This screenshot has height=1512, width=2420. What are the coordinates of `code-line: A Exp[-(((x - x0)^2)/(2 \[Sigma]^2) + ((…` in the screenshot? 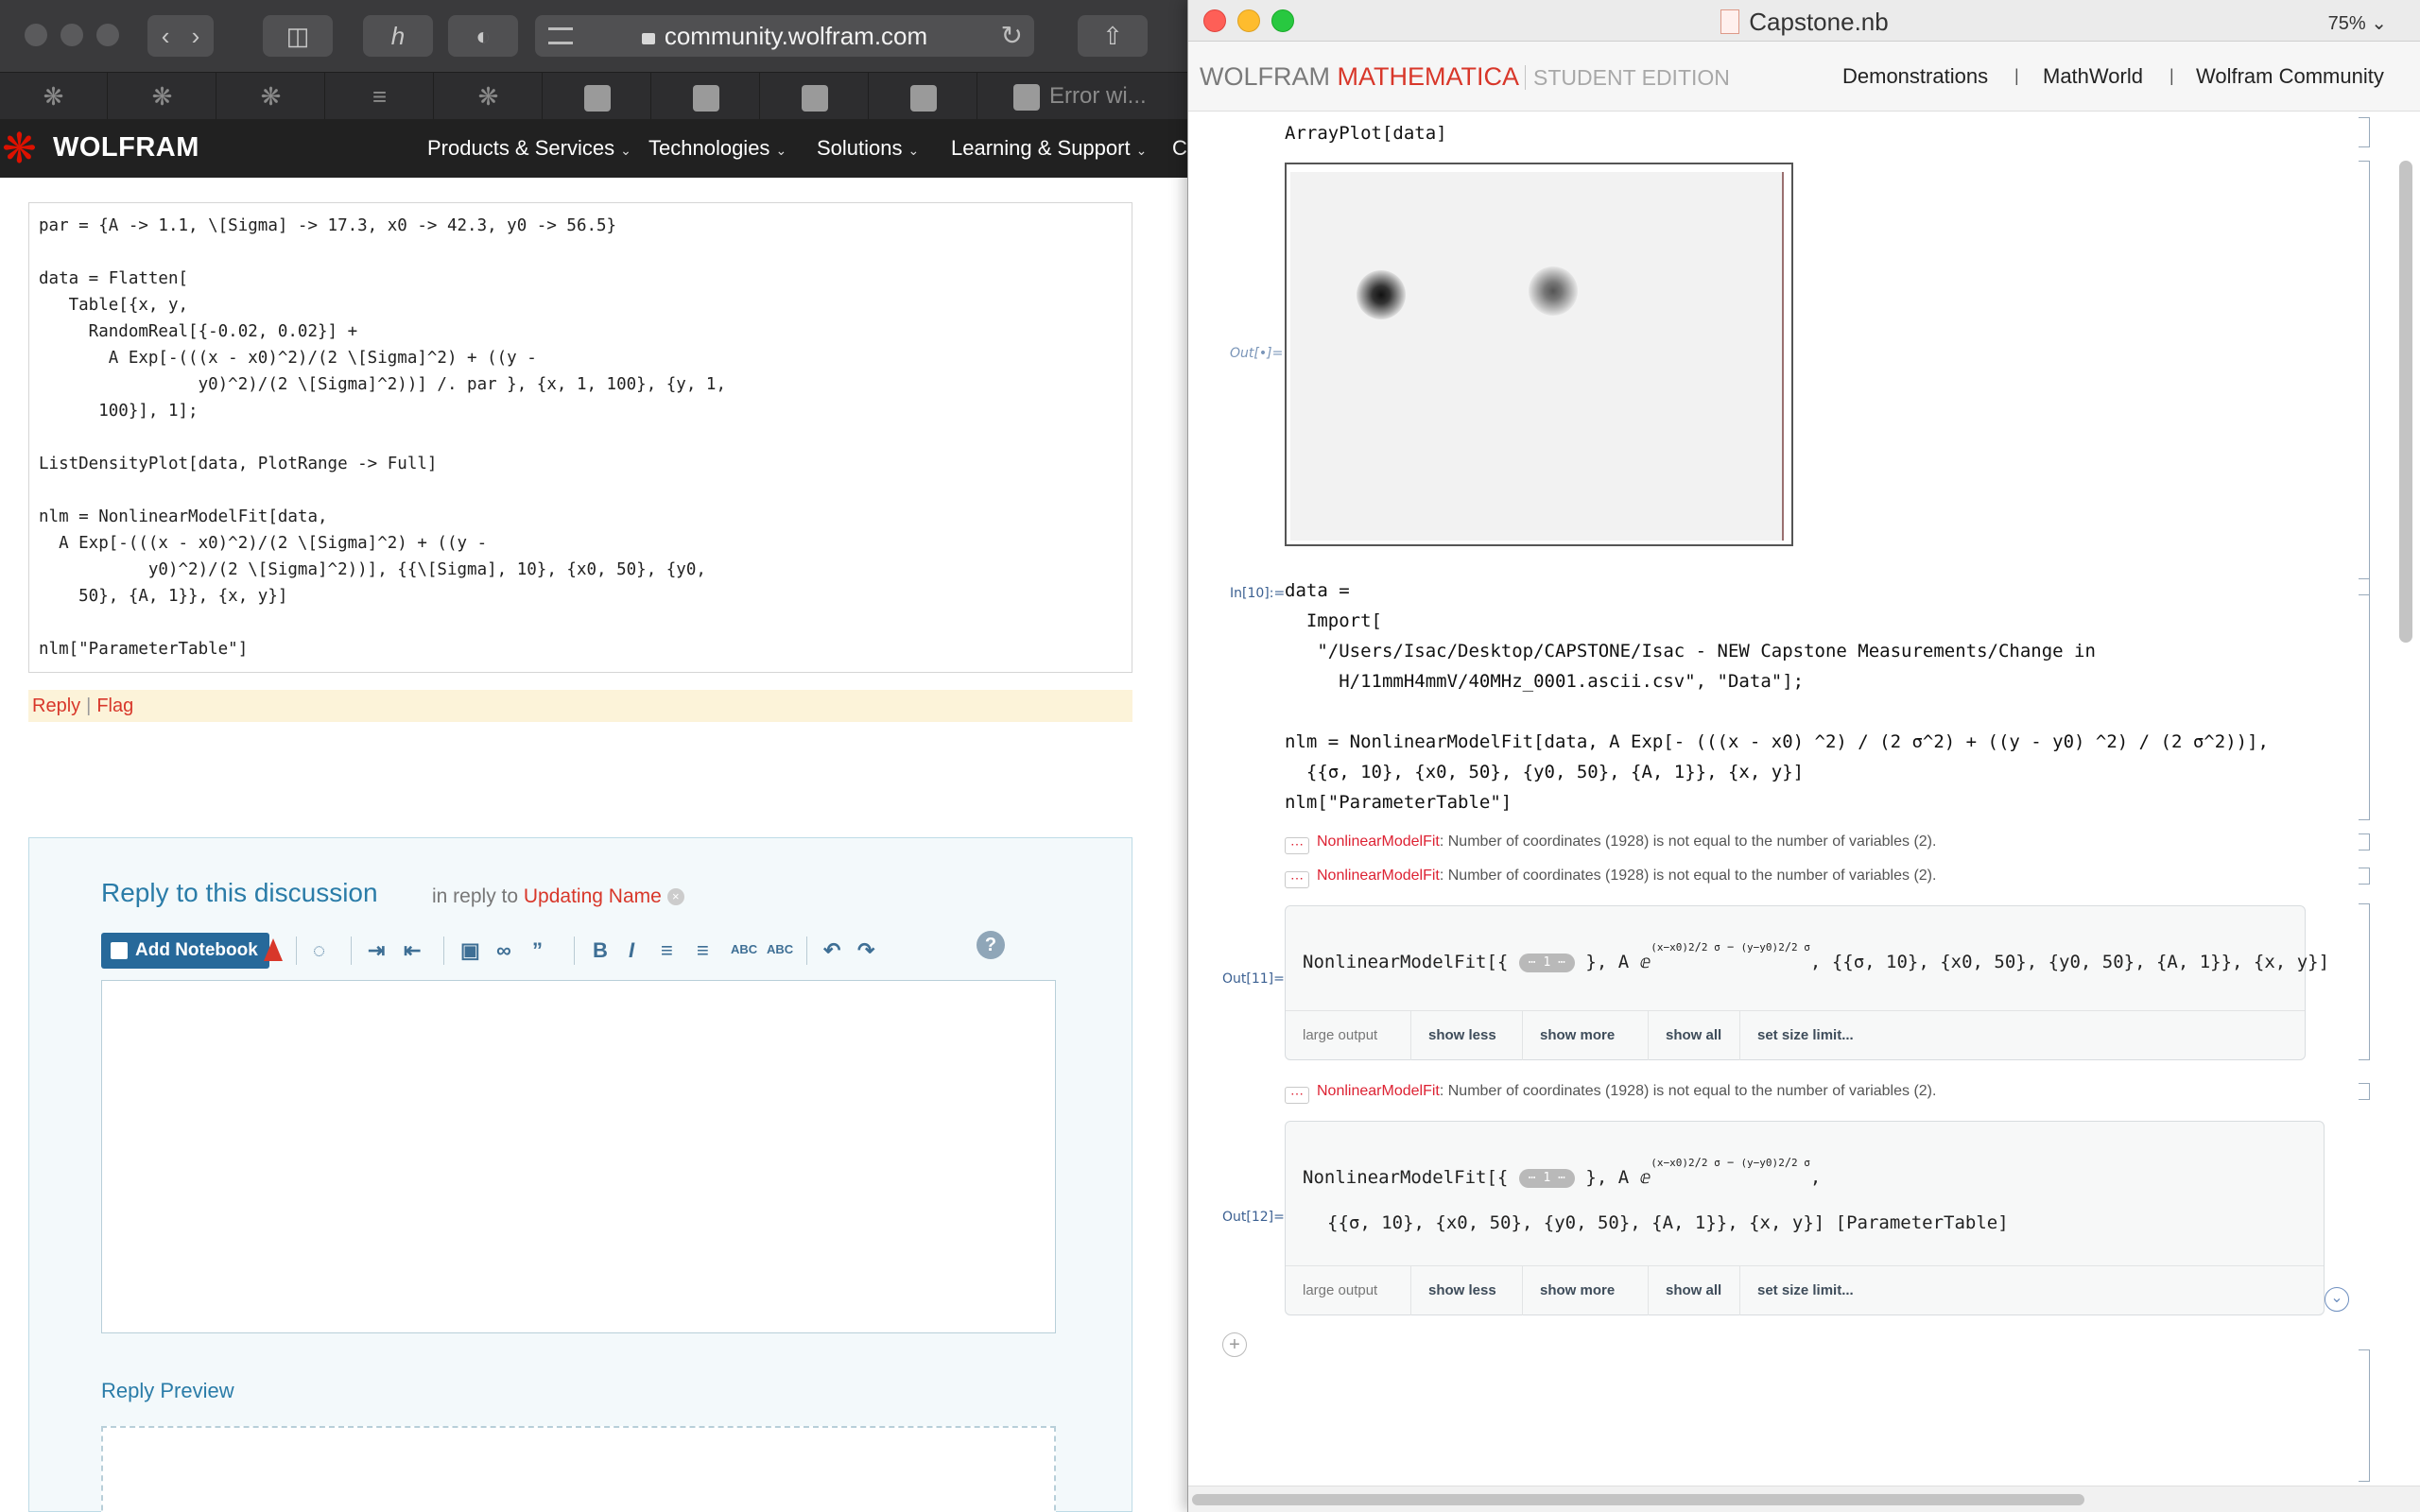 It's located at (288, 358).